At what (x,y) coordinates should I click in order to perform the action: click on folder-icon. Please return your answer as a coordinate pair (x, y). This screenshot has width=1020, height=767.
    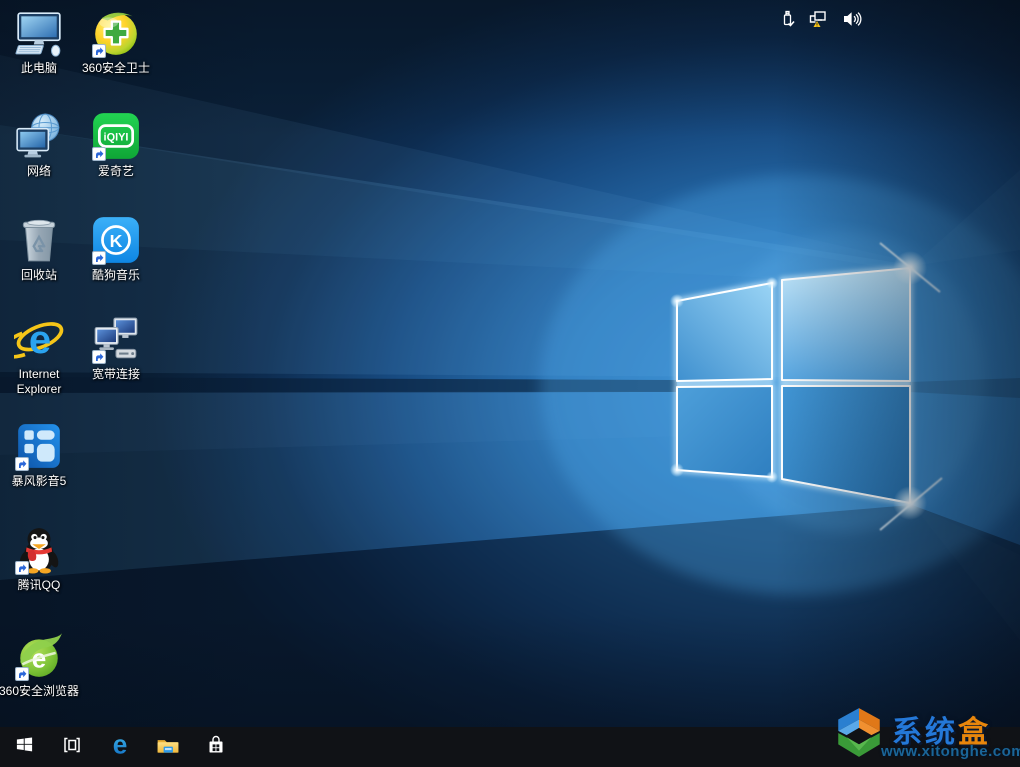
    Looking at the image, I should click on (168, 747).